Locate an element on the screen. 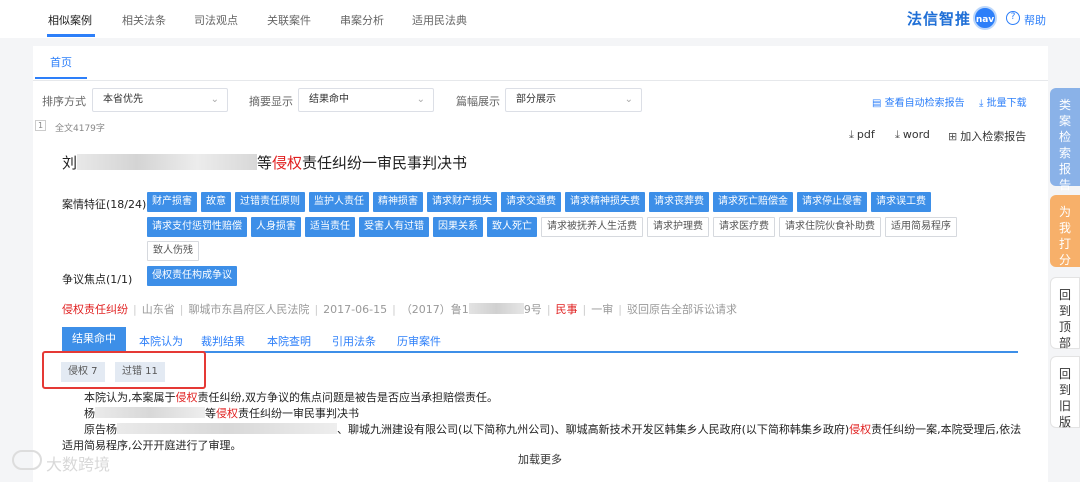  help-icon: ? is located at coordinates (1013, 18).